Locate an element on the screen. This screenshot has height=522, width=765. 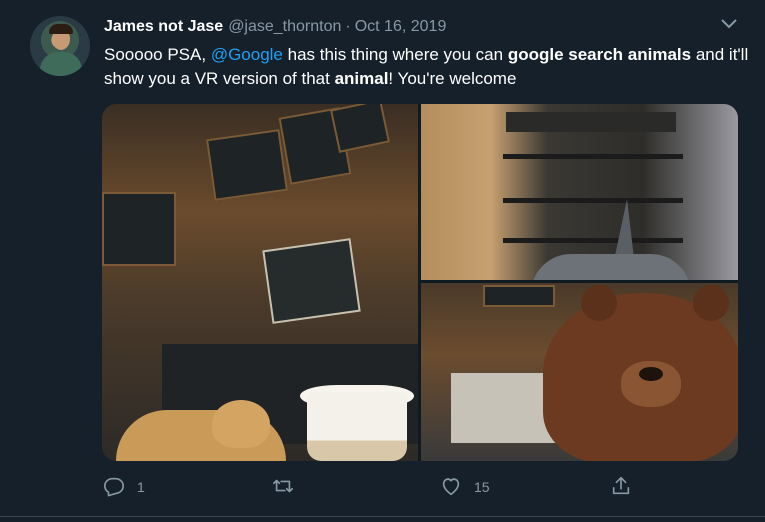
tweet-text-part: ! You're welcome is located at coordinates (452, 78).